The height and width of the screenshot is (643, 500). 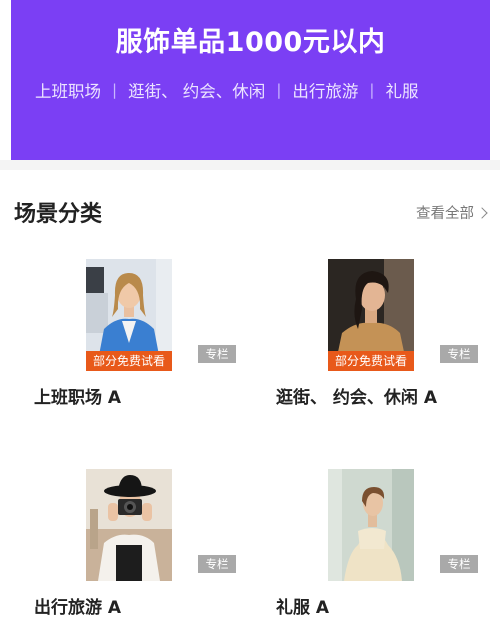 I want to click on card-title: 礼服 A, so click(x=303, y=608).